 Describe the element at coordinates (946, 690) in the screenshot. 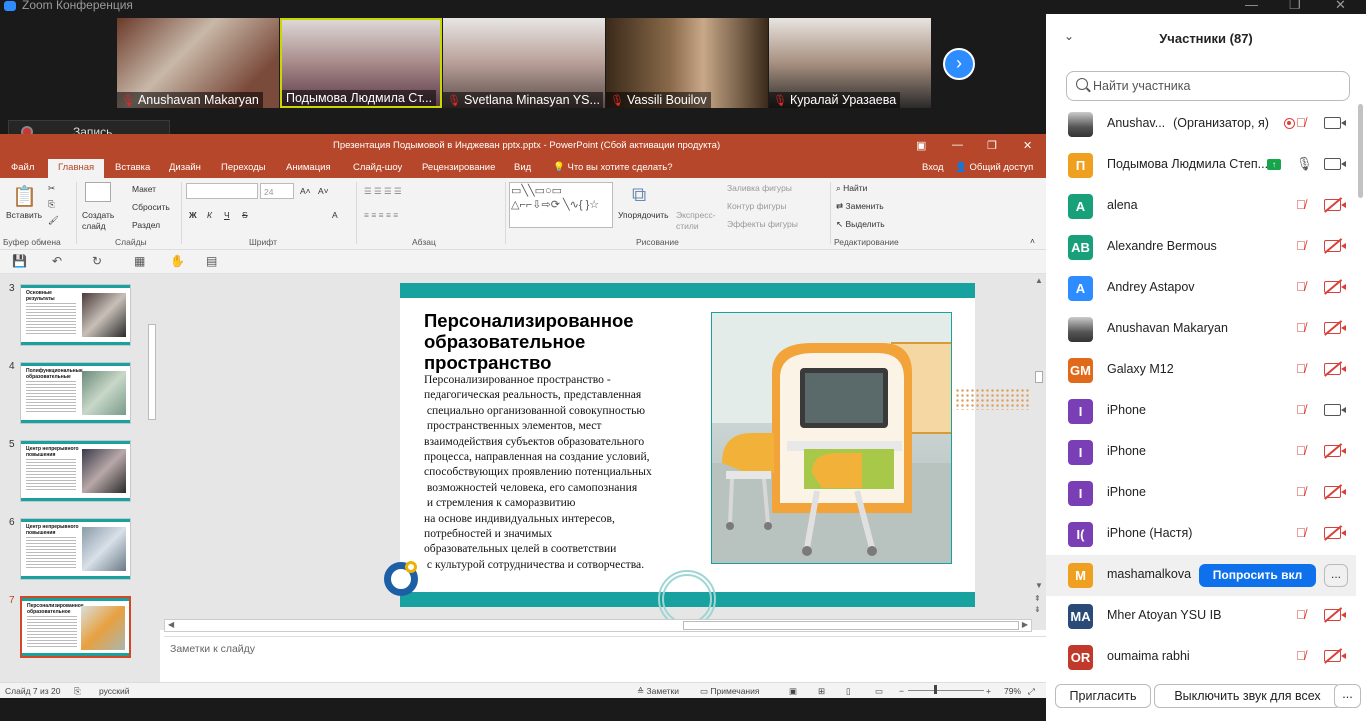

I see `zoom-slider` at that location.